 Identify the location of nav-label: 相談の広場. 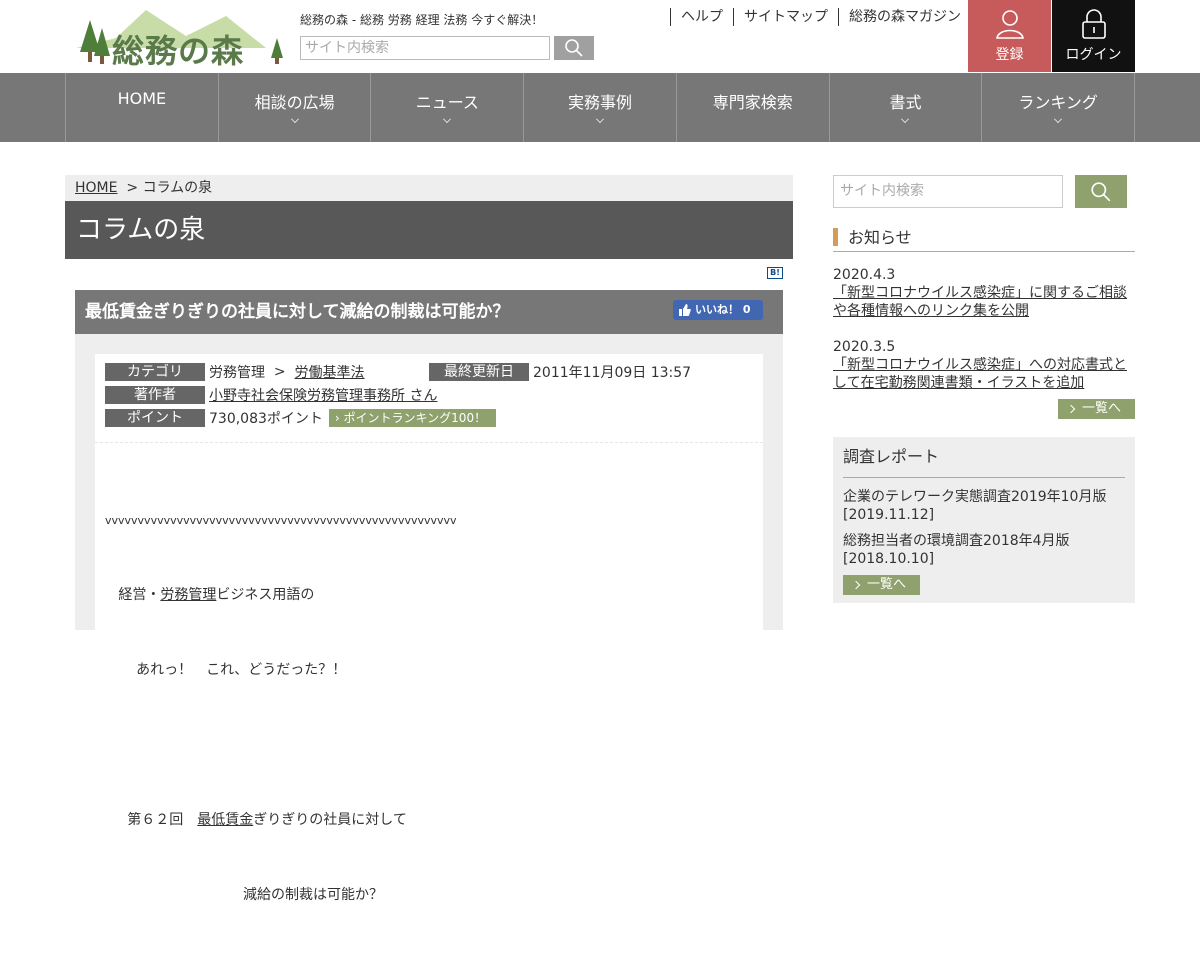
(294, 102).